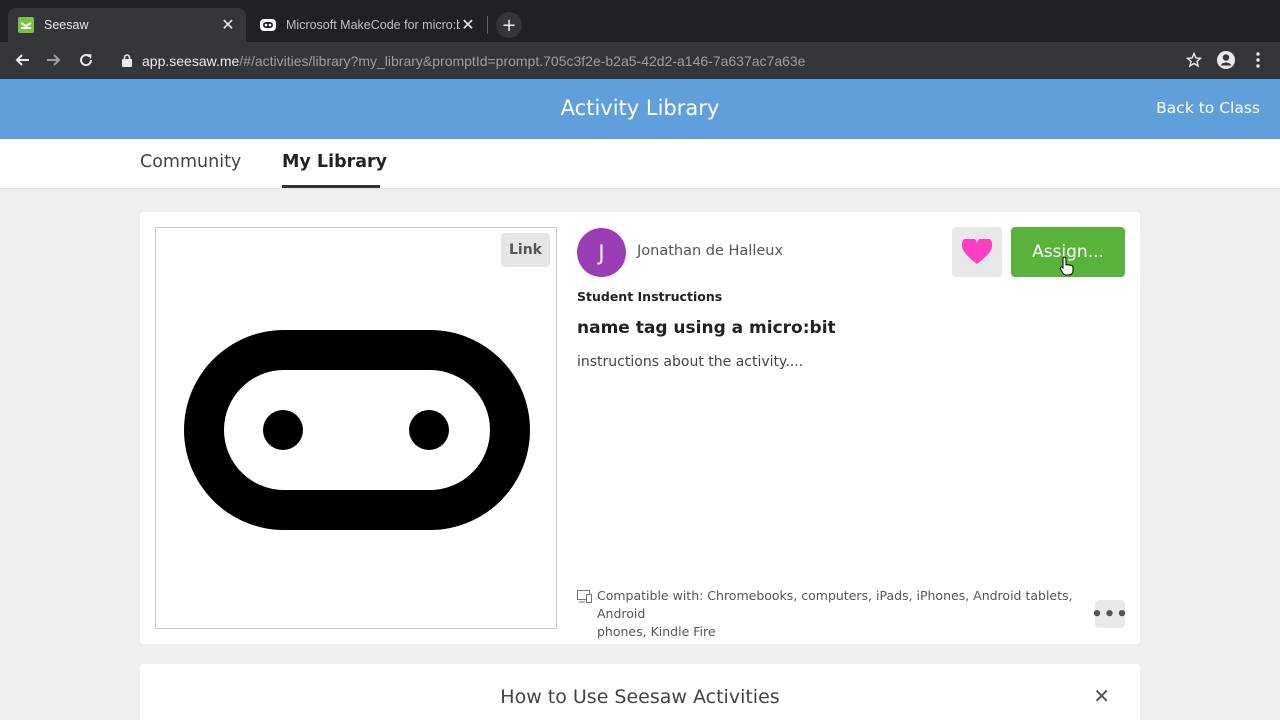 The width and height of the screenshot is (1280, 720). Describe the element at coordinates (1101, 696) in the screenshot. I see `close-icon: ✕` at that location.